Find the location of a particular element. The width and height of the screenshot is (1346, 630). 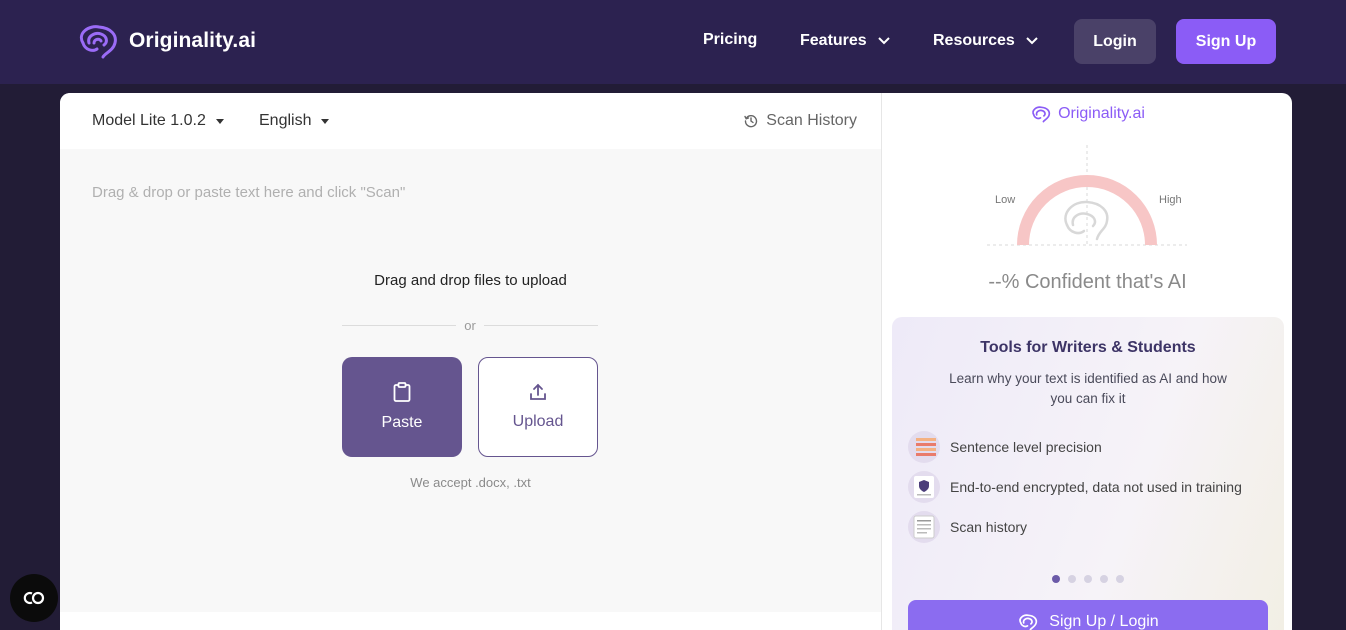

or-divider: or is located at coordinates (470, 325).